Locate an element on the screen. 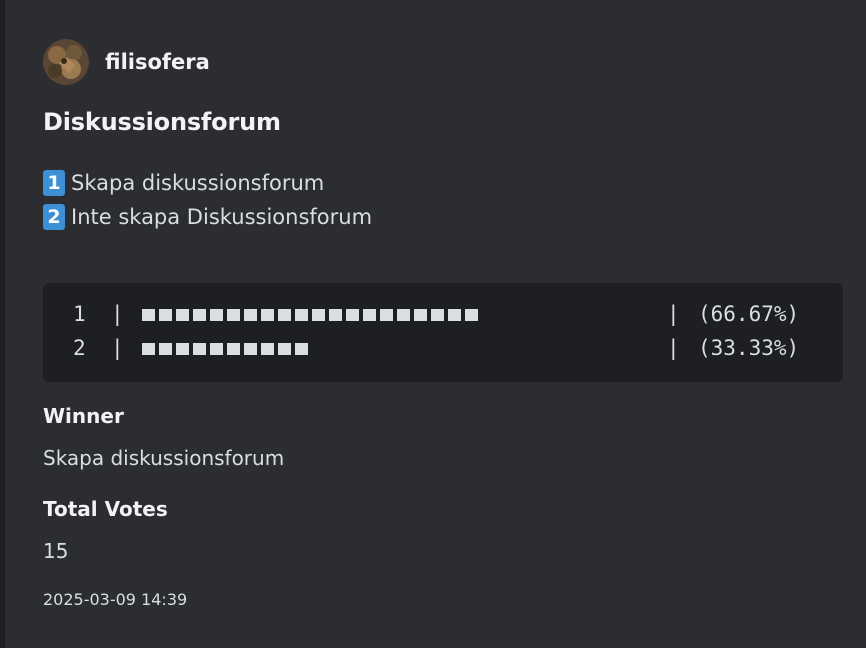 This screenshot has width=866, height=648. poll-option: 1 Skapa diskussionsforum is located at coordinates (207, 183).